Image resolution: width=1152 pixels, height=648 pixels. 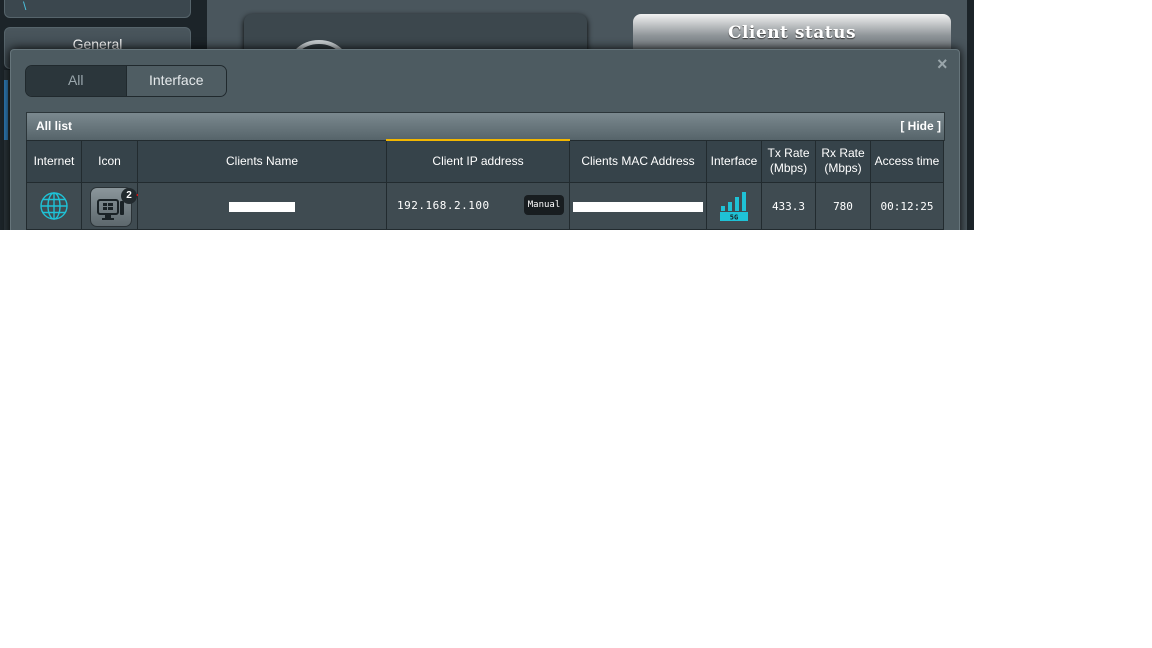 I want to click on sidebar-top-item: \, so click(x=97, y=9).